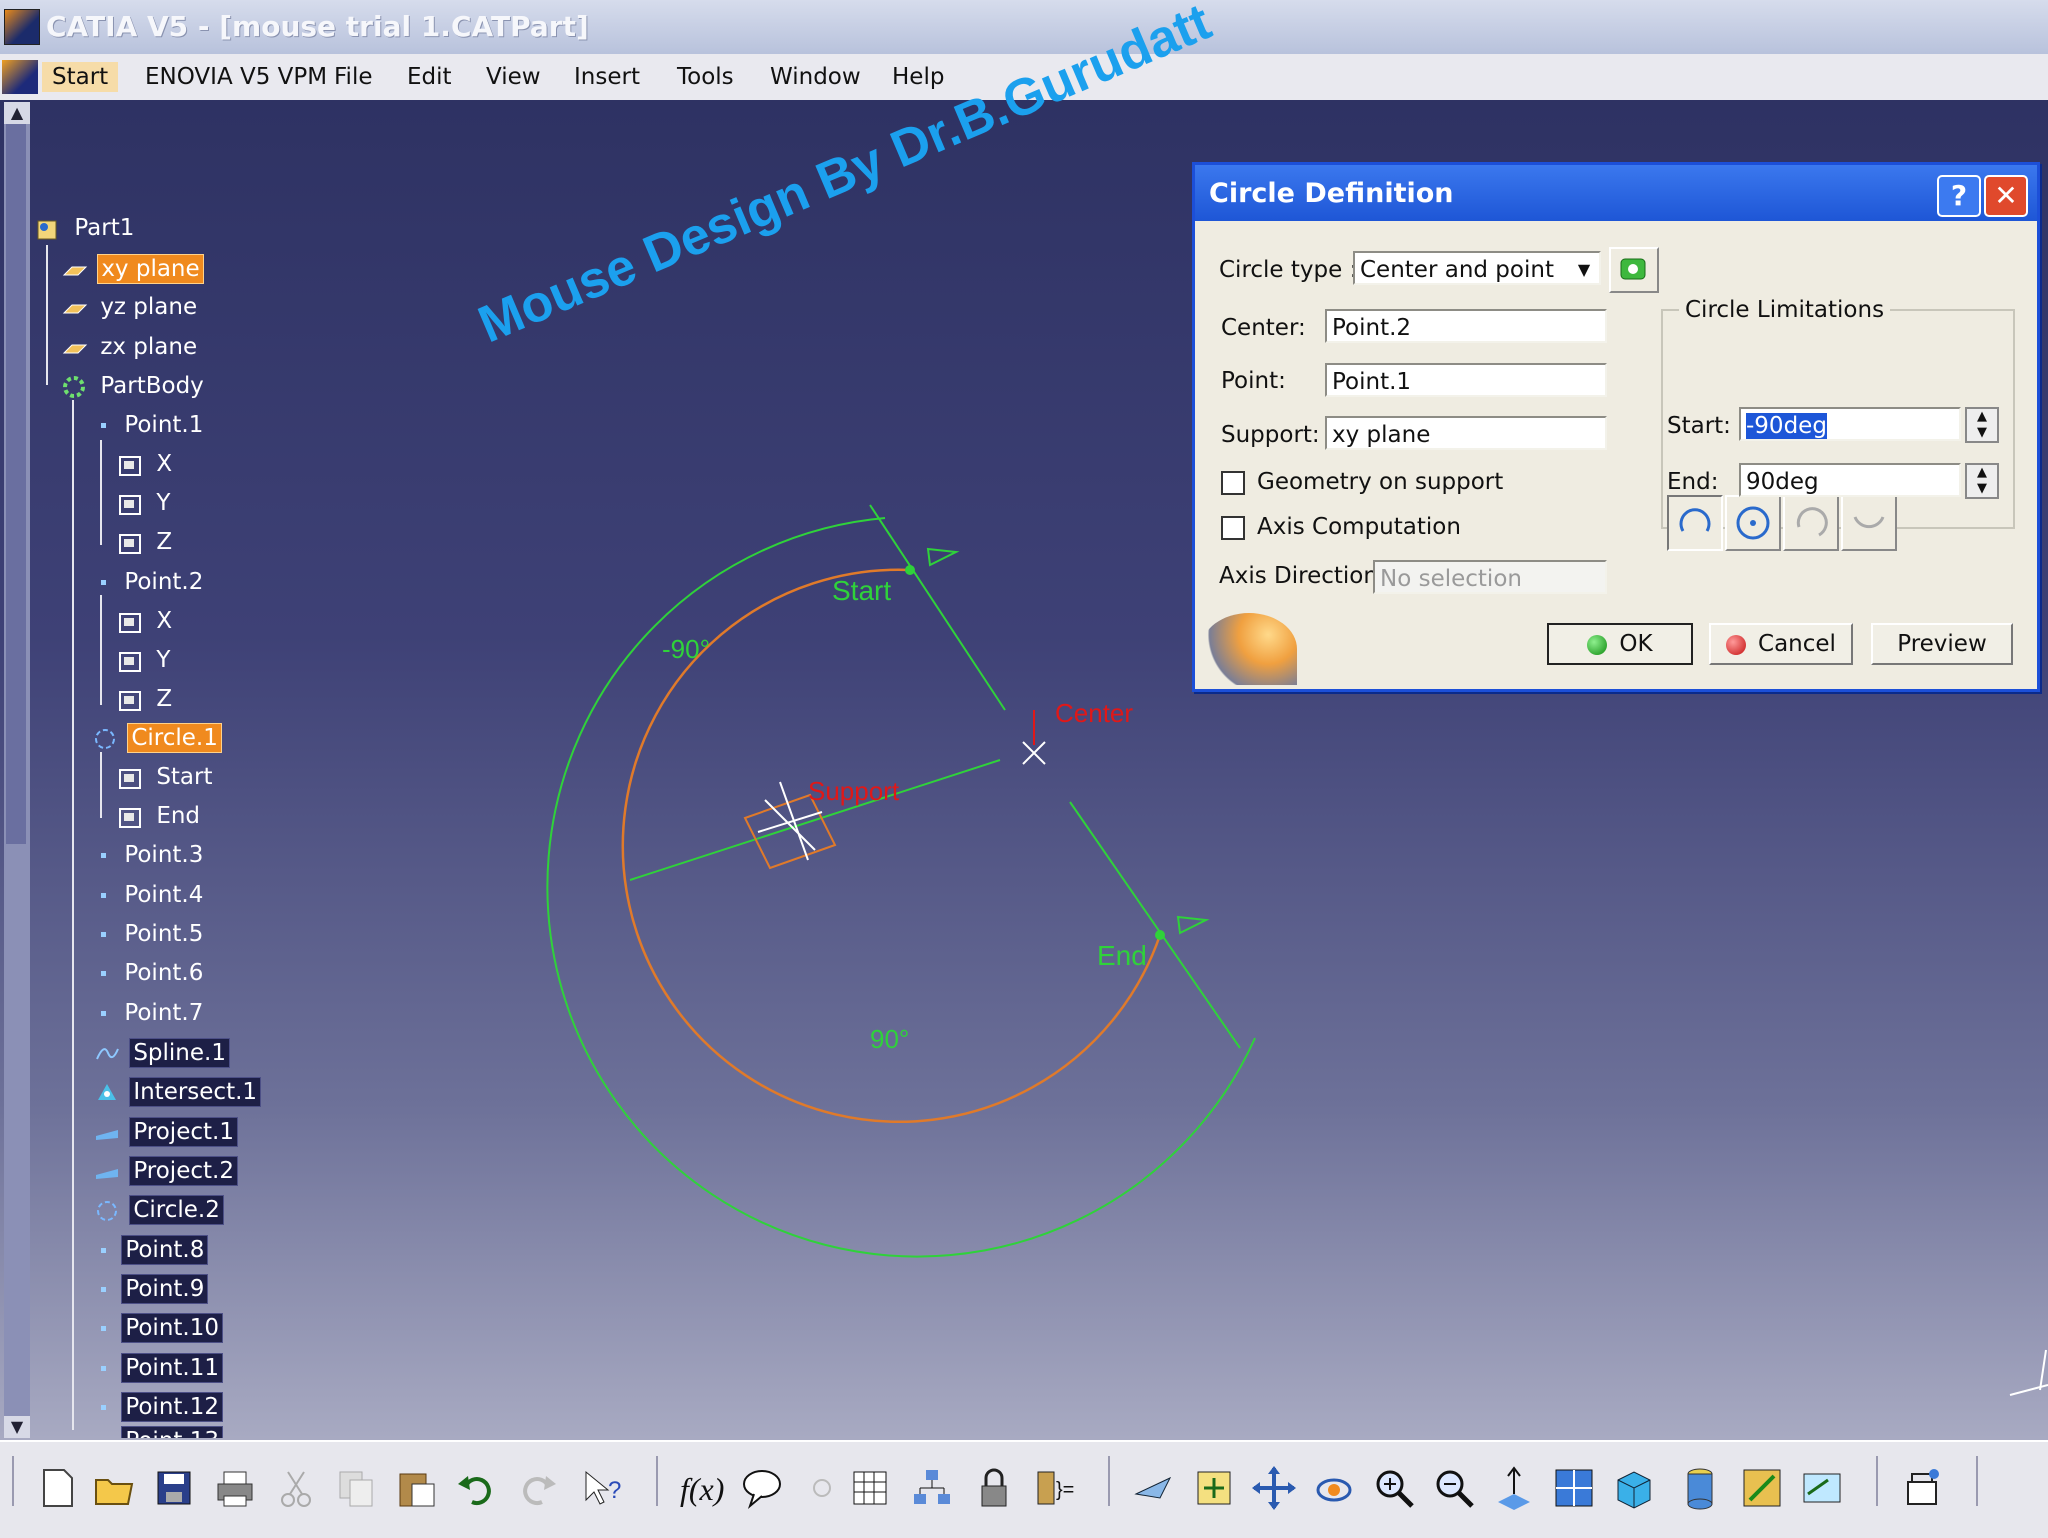 The height and width of the screenshot is (1538, 2048). Describe the element at coordinates (1380, 482) in the screenshot. I see `geometry-on-support-label: Geometry on support` at that location.